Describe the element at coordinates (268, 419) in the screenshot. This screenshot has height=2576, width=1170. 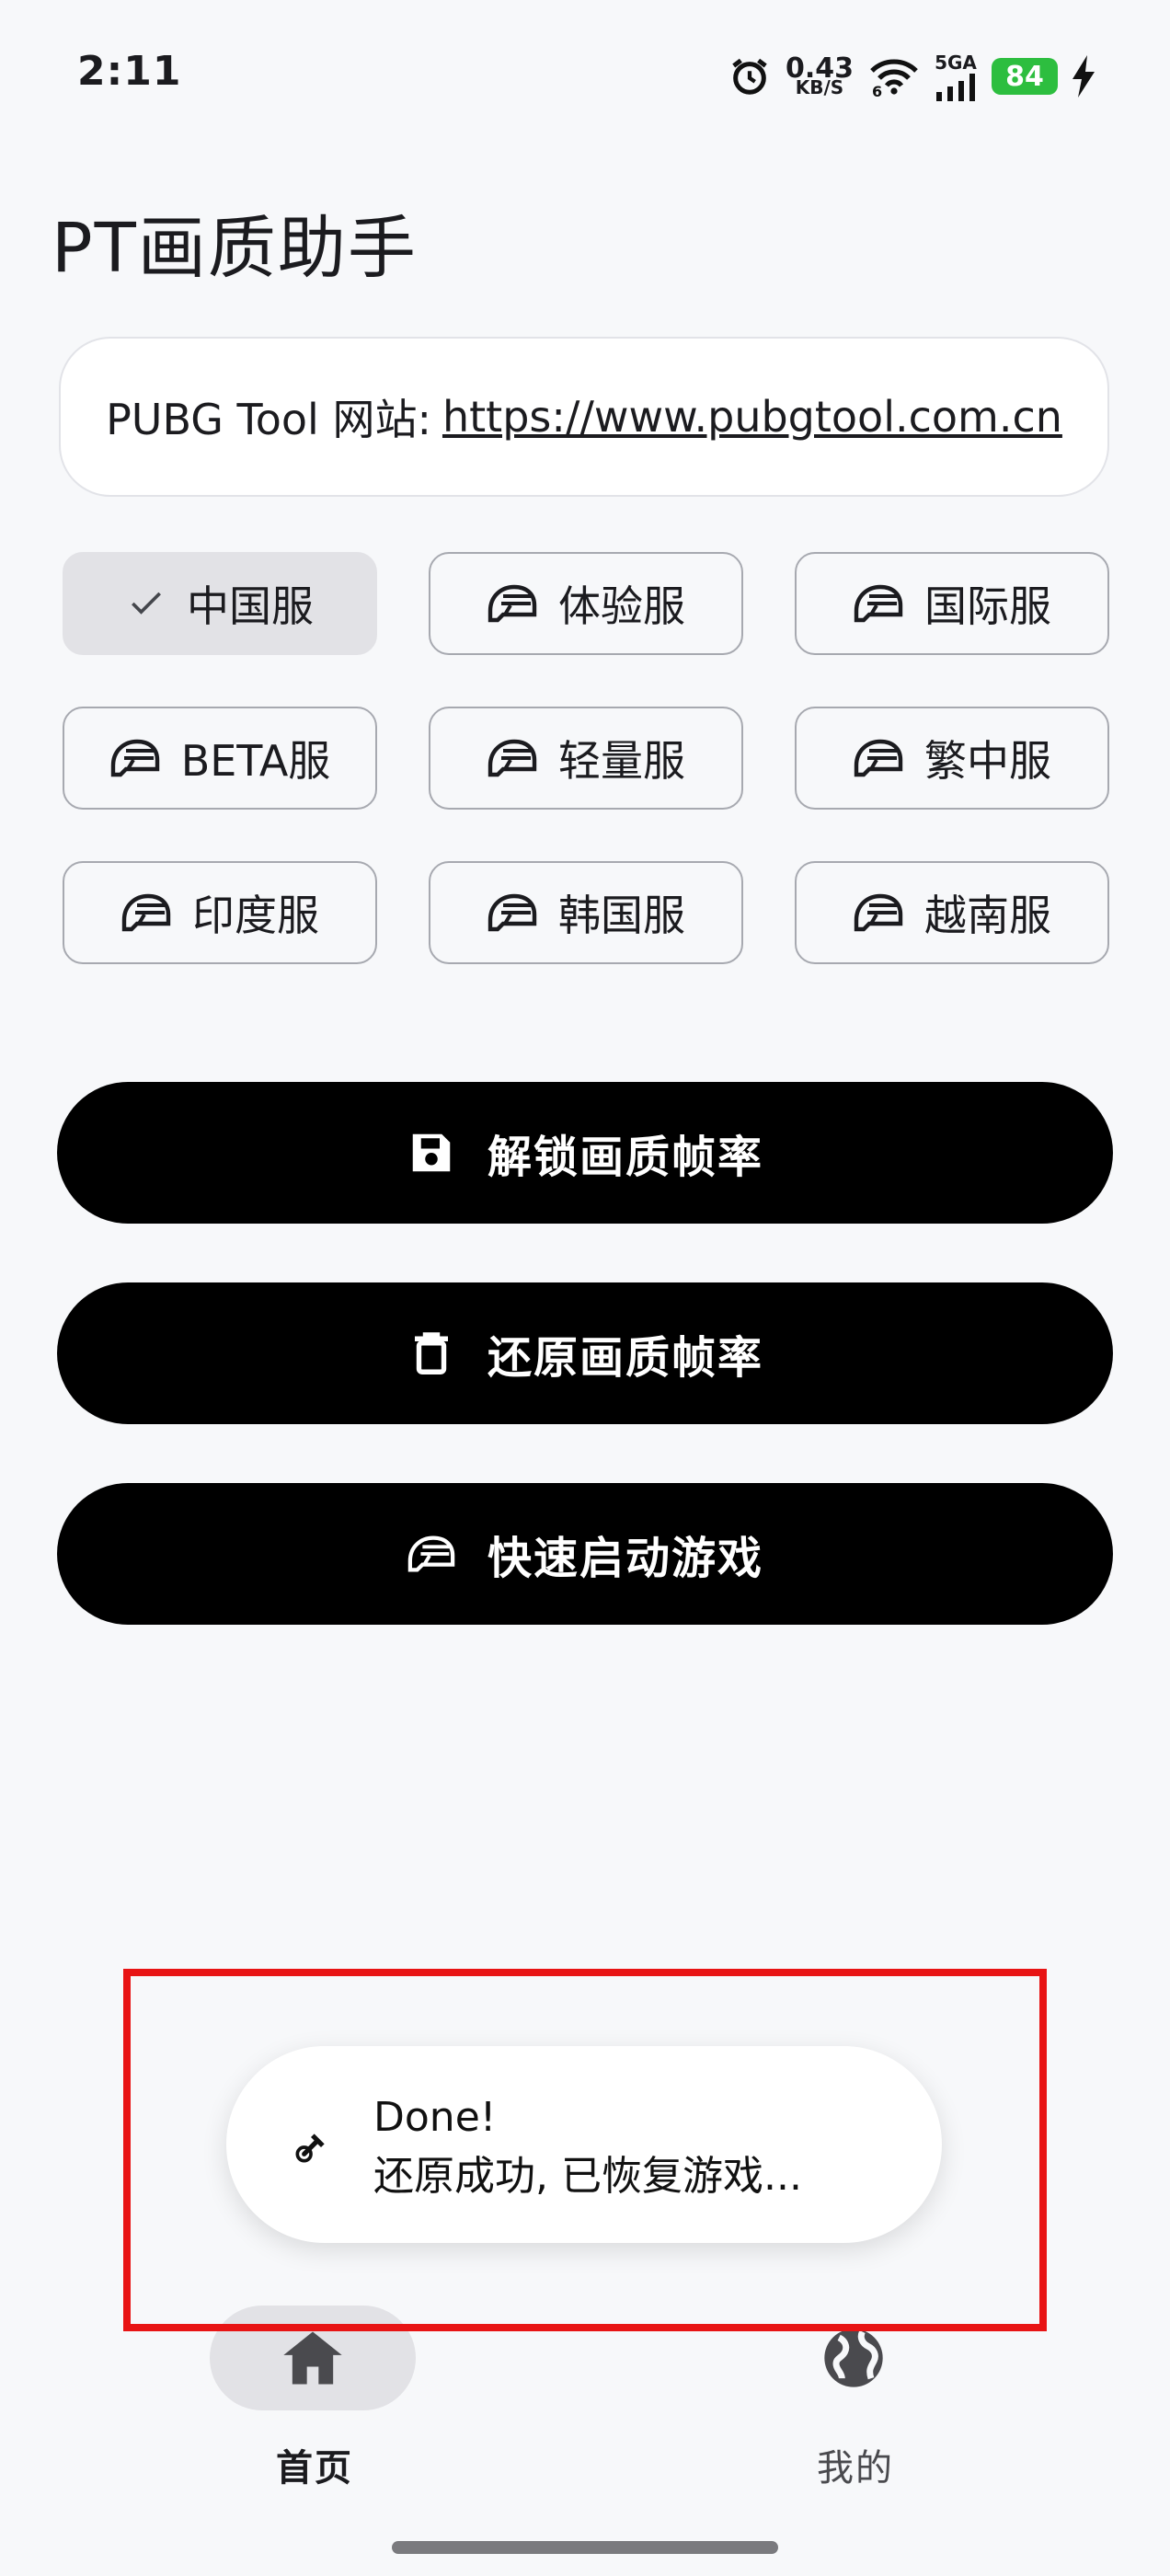
I see `website-label: PUBG Tool 网站:` at that location.